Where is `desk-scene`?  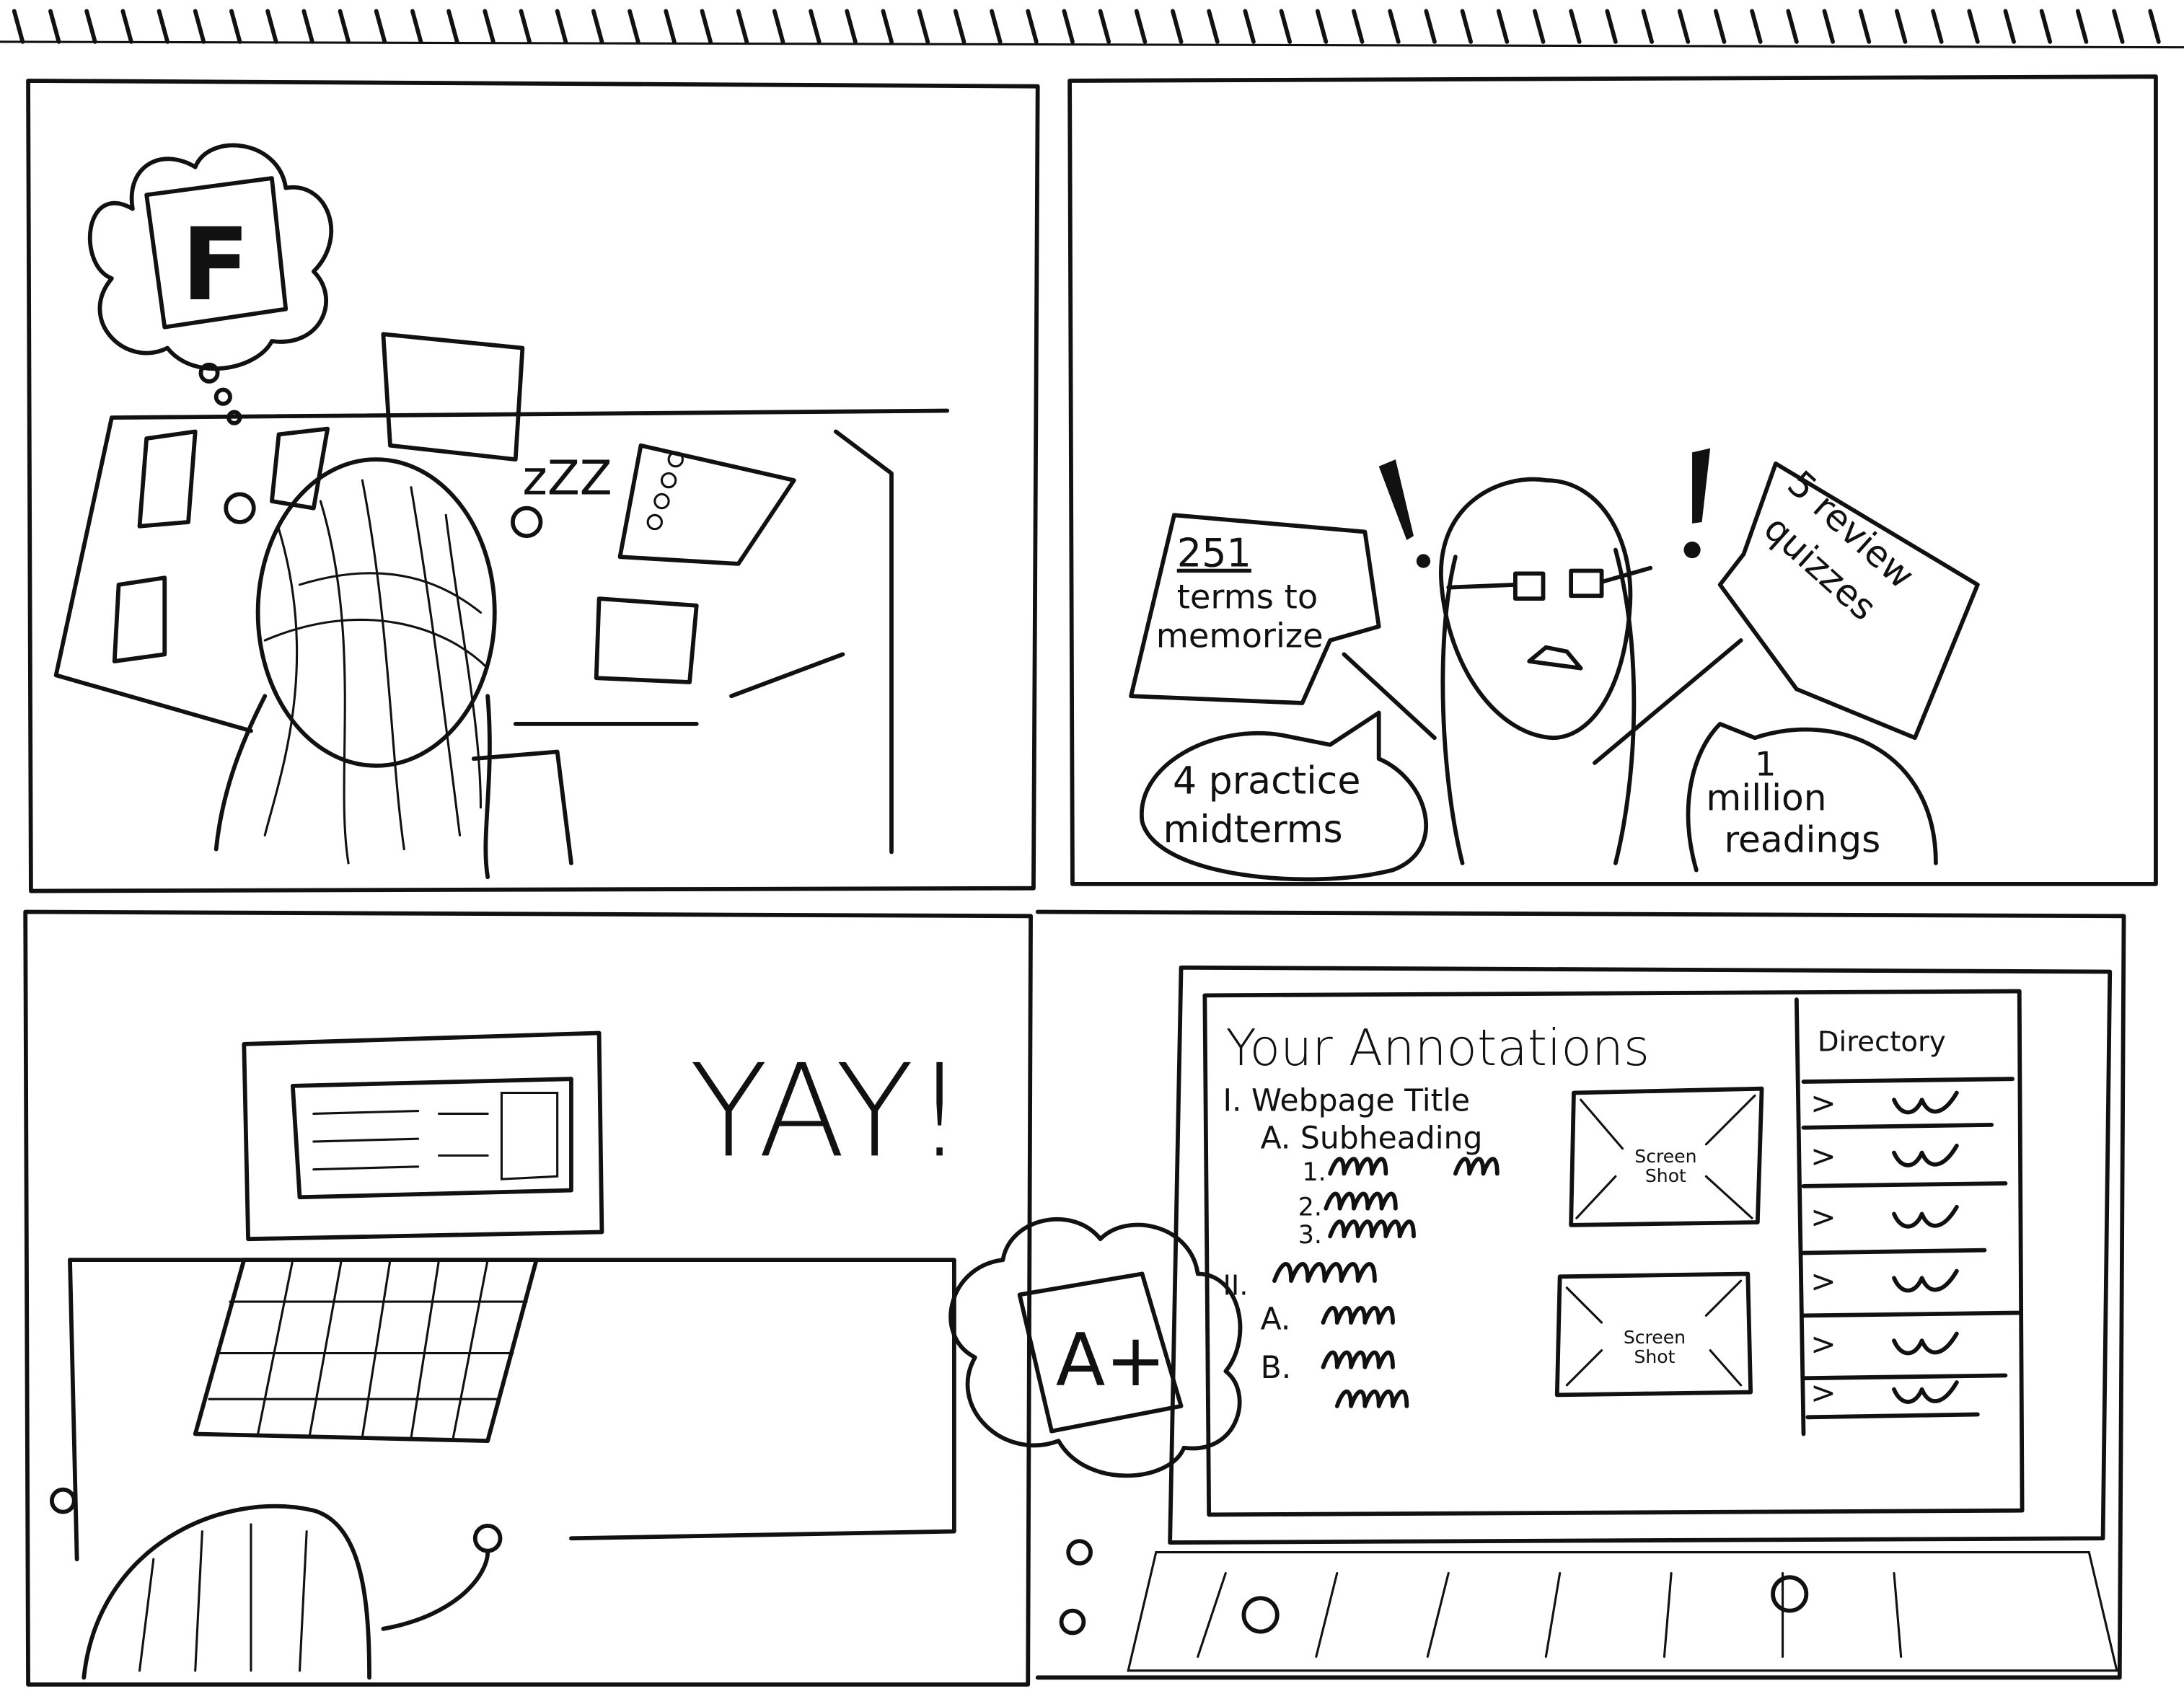
desk-scene is located at coordinates (502, 599).